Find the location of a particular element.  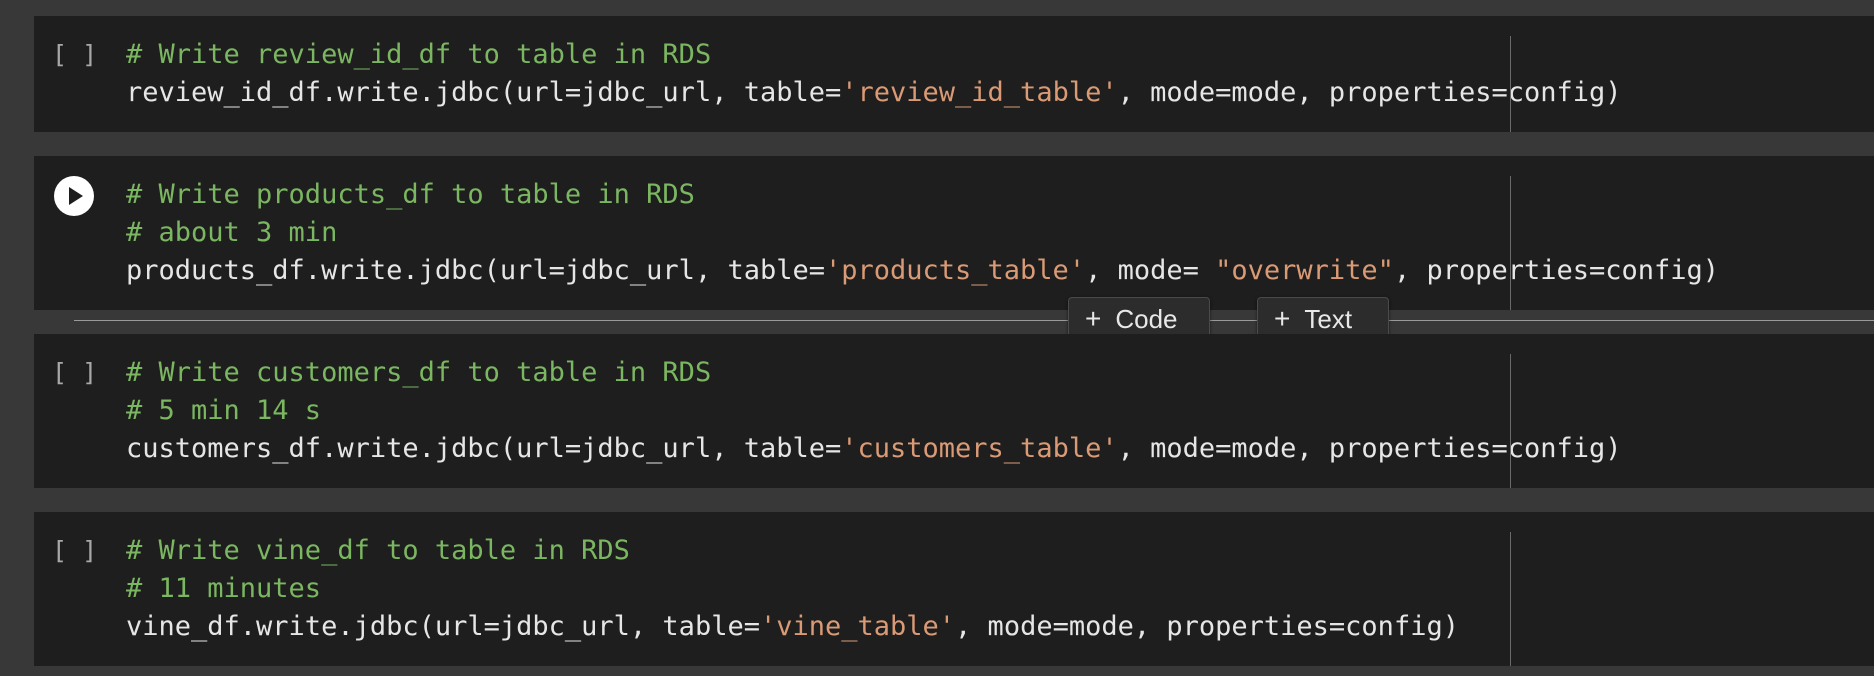

code-string: 'vine_table' is located at coordinates (857, 626).